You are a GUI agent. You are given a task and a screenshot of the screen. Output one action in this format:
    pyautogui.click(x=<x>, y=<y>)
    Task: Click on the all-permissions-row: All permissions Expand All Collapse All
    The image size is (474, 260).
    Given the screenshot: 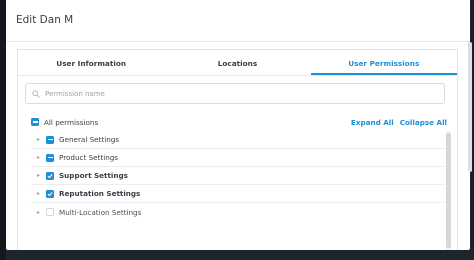 What is the action you would take?
    pyautogui.click(x=239, y=122)
    